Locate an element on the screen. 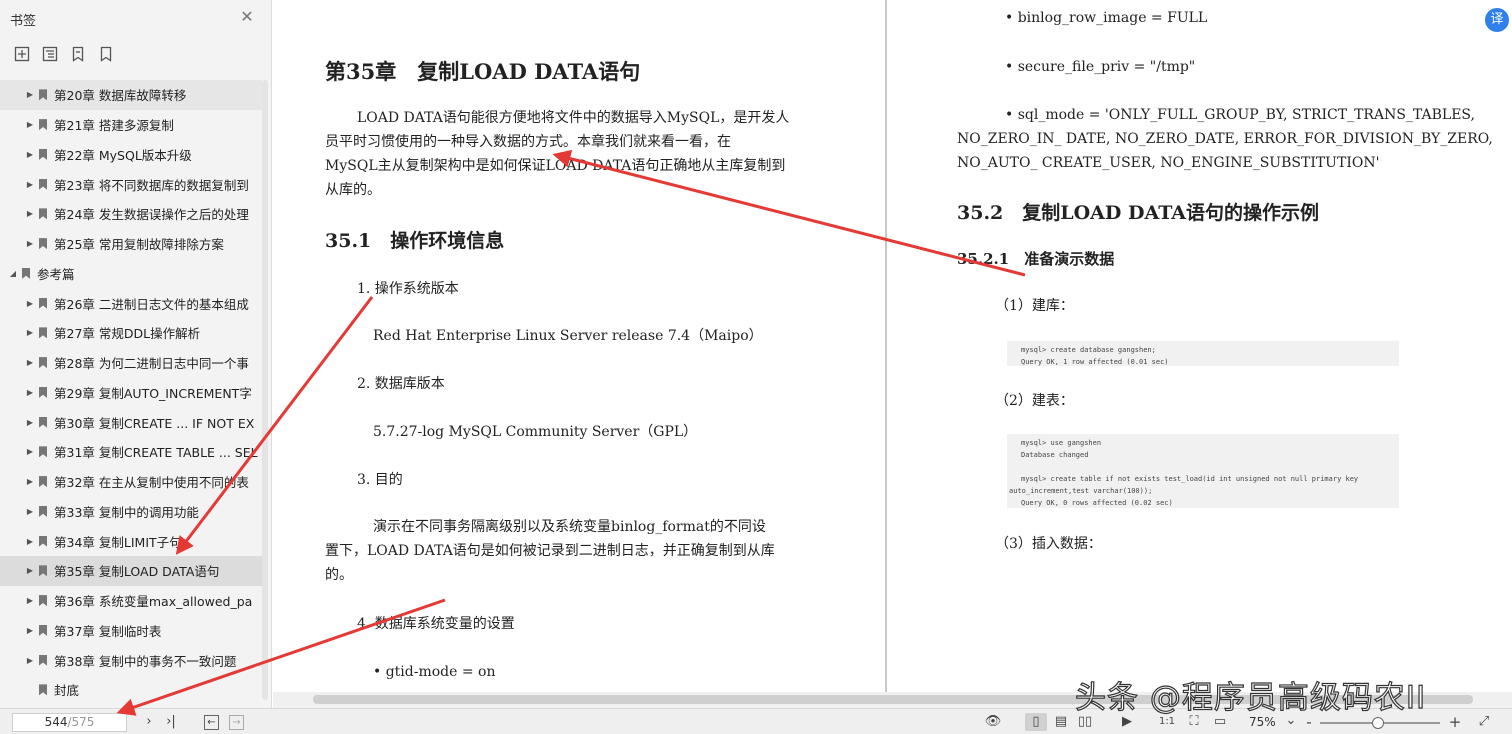 Image resolution: width=1512 pixels, height=734 pixels. page-number-input: 544/575 is located at coordinates (69, 722).